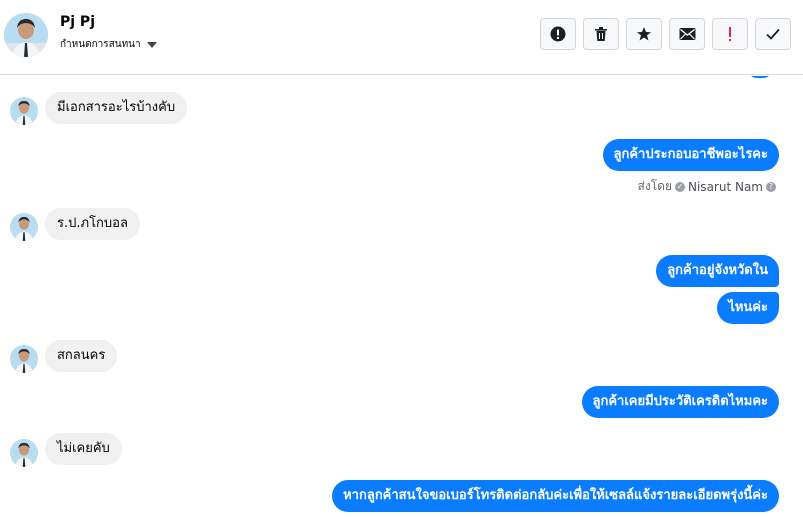 Image resolution: width=803 pixels, height=517 pixels. I want to click on chevron-down-icon, so click(151, 44).